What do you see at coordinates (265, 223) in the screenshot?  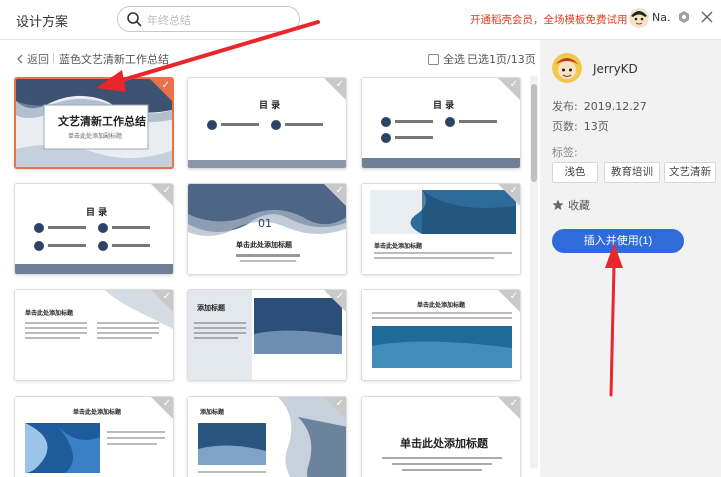 I see `slide-number: 01` at bounding box center [265, 223].